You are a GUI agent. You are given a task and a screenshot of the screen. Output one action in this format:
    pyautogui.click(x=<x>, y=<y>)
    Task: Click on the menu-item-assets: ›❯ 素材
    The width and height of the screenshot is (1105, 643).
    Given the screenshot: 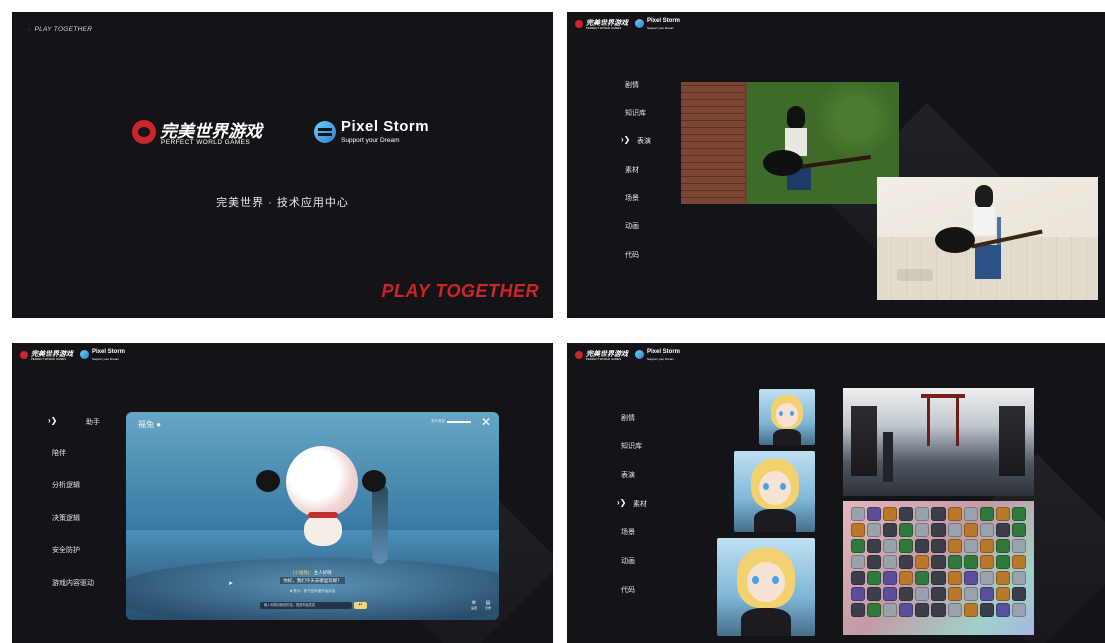 What is the action you would take?
    pyautogui.click(x=632, y=503)
    